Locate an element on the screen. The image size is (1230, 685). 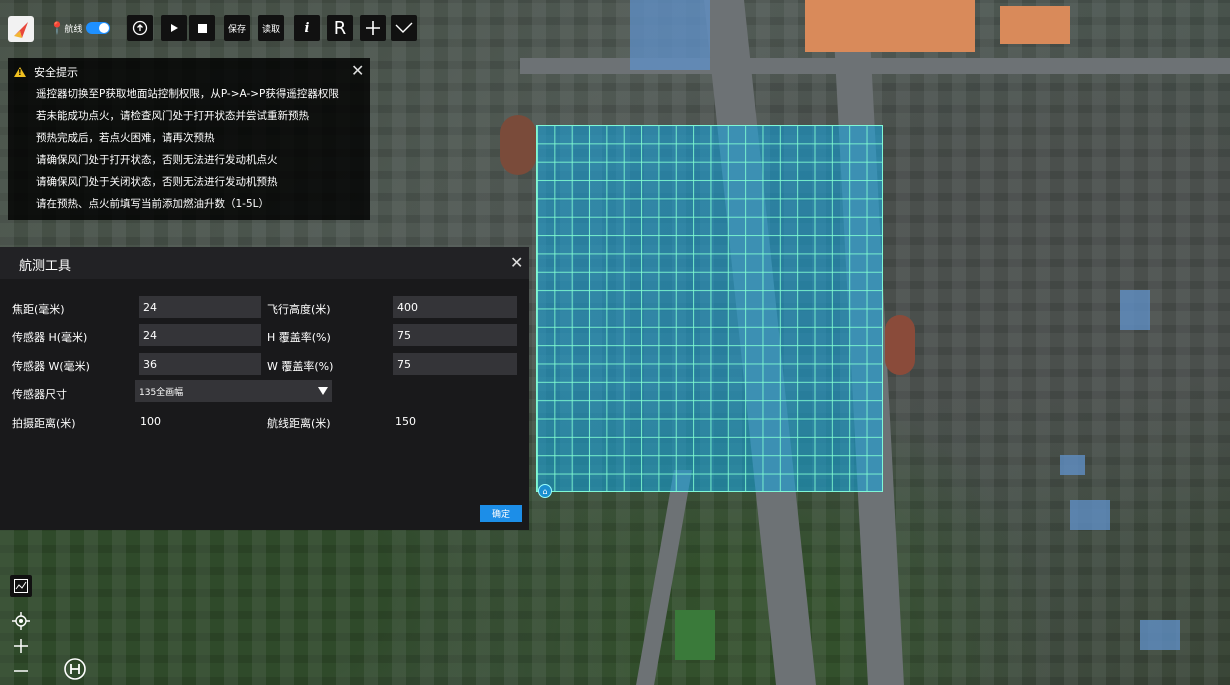
route-toggle: 📍 航线 is located at coordinates (80, 28).